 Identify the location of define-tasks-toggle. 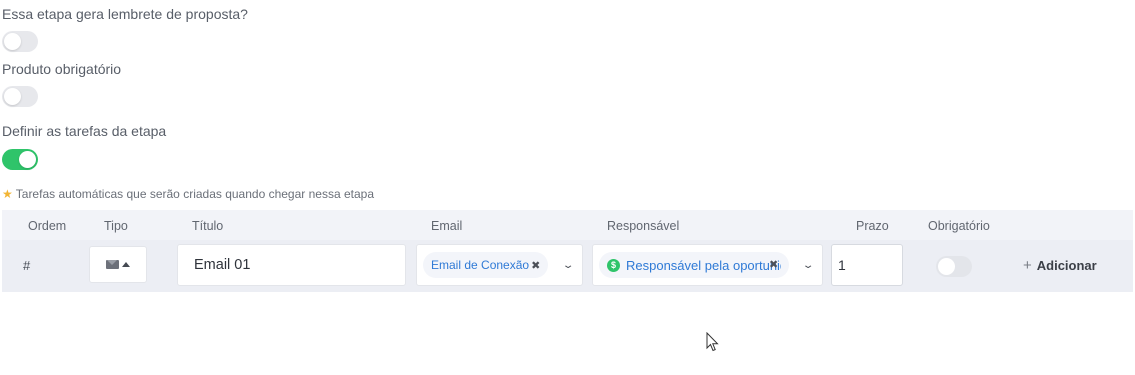
(20, 159).